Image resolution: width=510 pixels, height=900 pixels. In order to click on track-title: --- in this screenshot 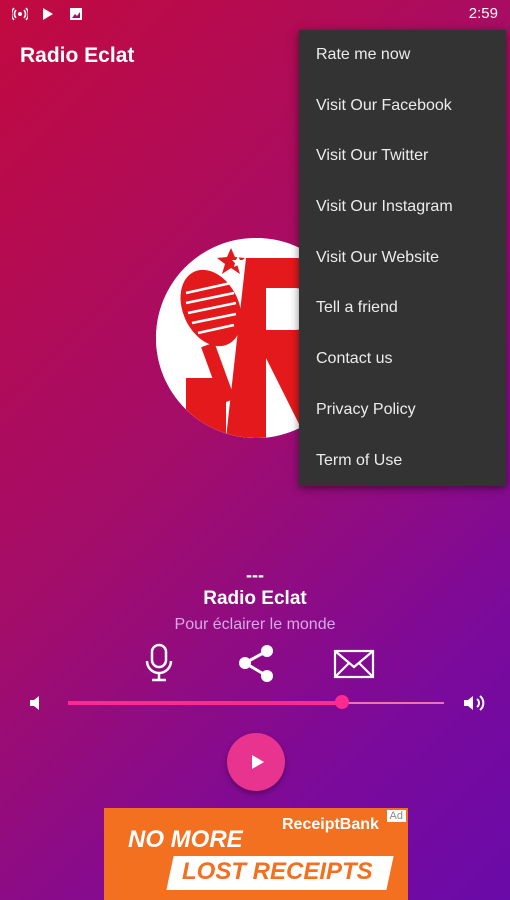, I will do `click(255, 575)`.